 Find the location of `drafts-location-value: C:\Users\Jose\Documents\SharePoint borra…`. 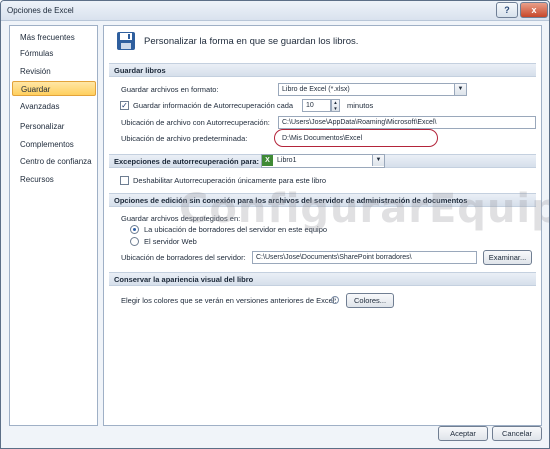

drafts-location-value: C:\Users\Jose\Documents\SharePoint borra… is located at coordinates (334, 257).